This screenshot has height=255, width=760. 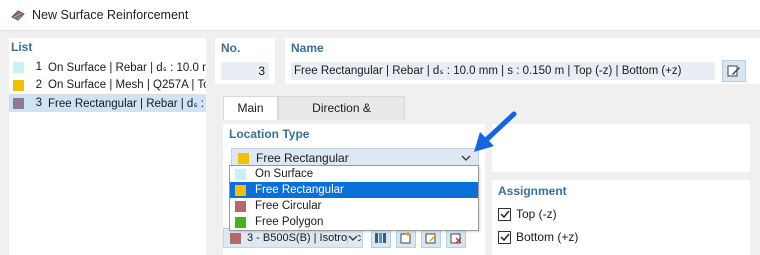 I want to click on edit-item-icon, so click(x=431, y=238).